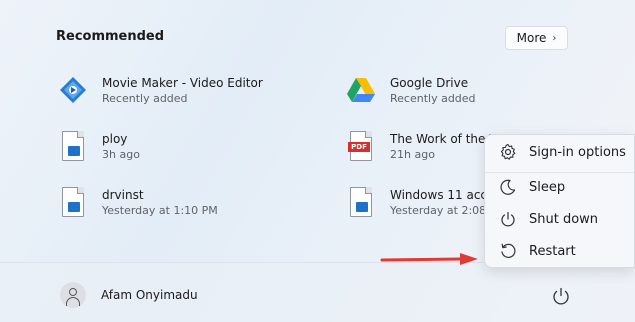 The width and height of the screenshot is (635, 322). Describe the element at coordinates (424, 147) in the screenshot. I see `recommended-item-pdf: PDF The Work of the To 21h ago` at that location.